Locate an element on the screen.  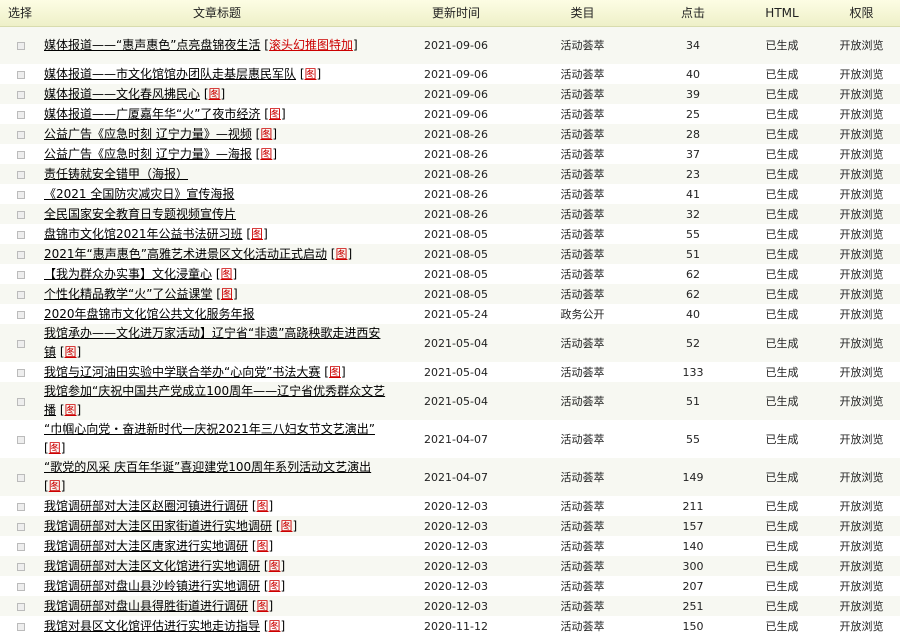
row-title-cell: 我馆调研部对大洼区田家街道进行实地调研 [图] is located at coordinates (217, 526).